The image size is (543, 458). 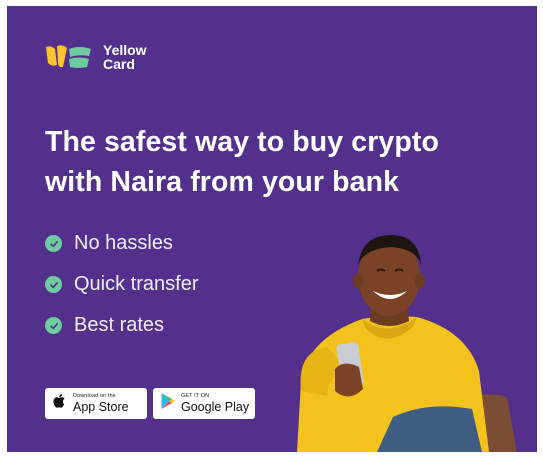 I want to click on brand-name-line1: Yellow, so click(x=125, y=50).